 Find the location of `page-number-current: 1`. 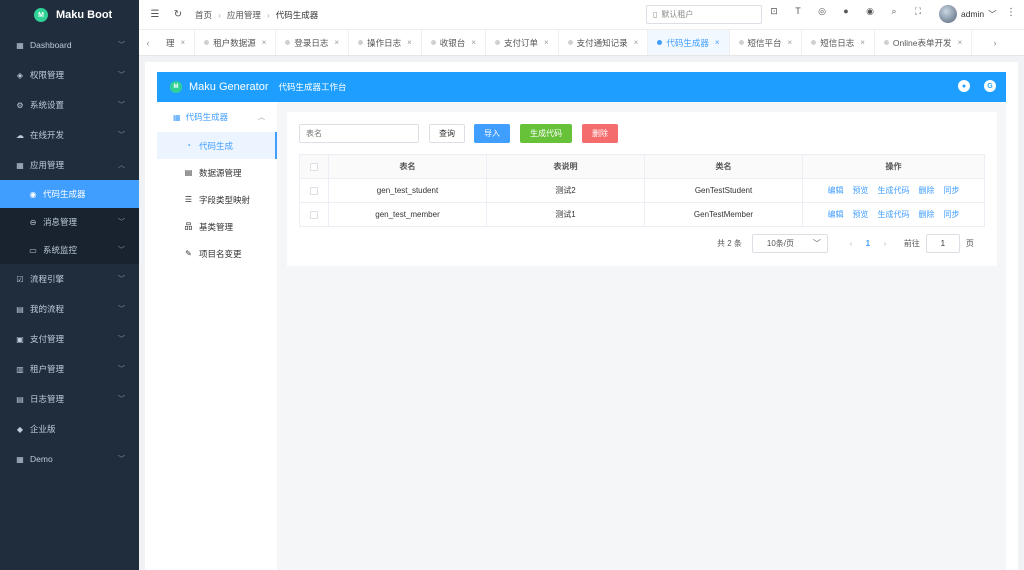

page-number-current: 1 is located at coordinates (868, 243).